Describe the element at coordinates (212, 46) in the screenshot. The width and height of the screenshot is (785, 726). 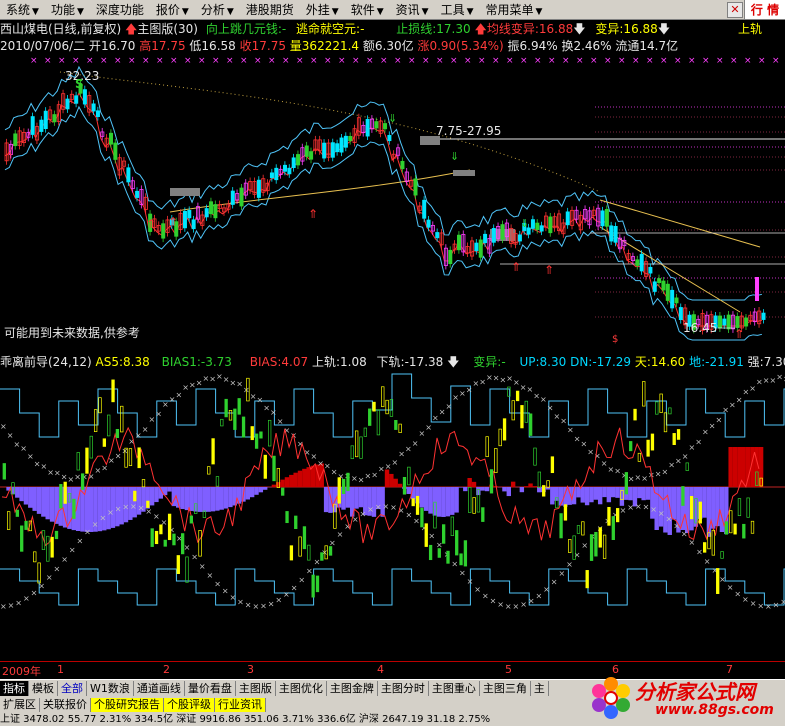
I see `quote-low: 低16.58` at that location.